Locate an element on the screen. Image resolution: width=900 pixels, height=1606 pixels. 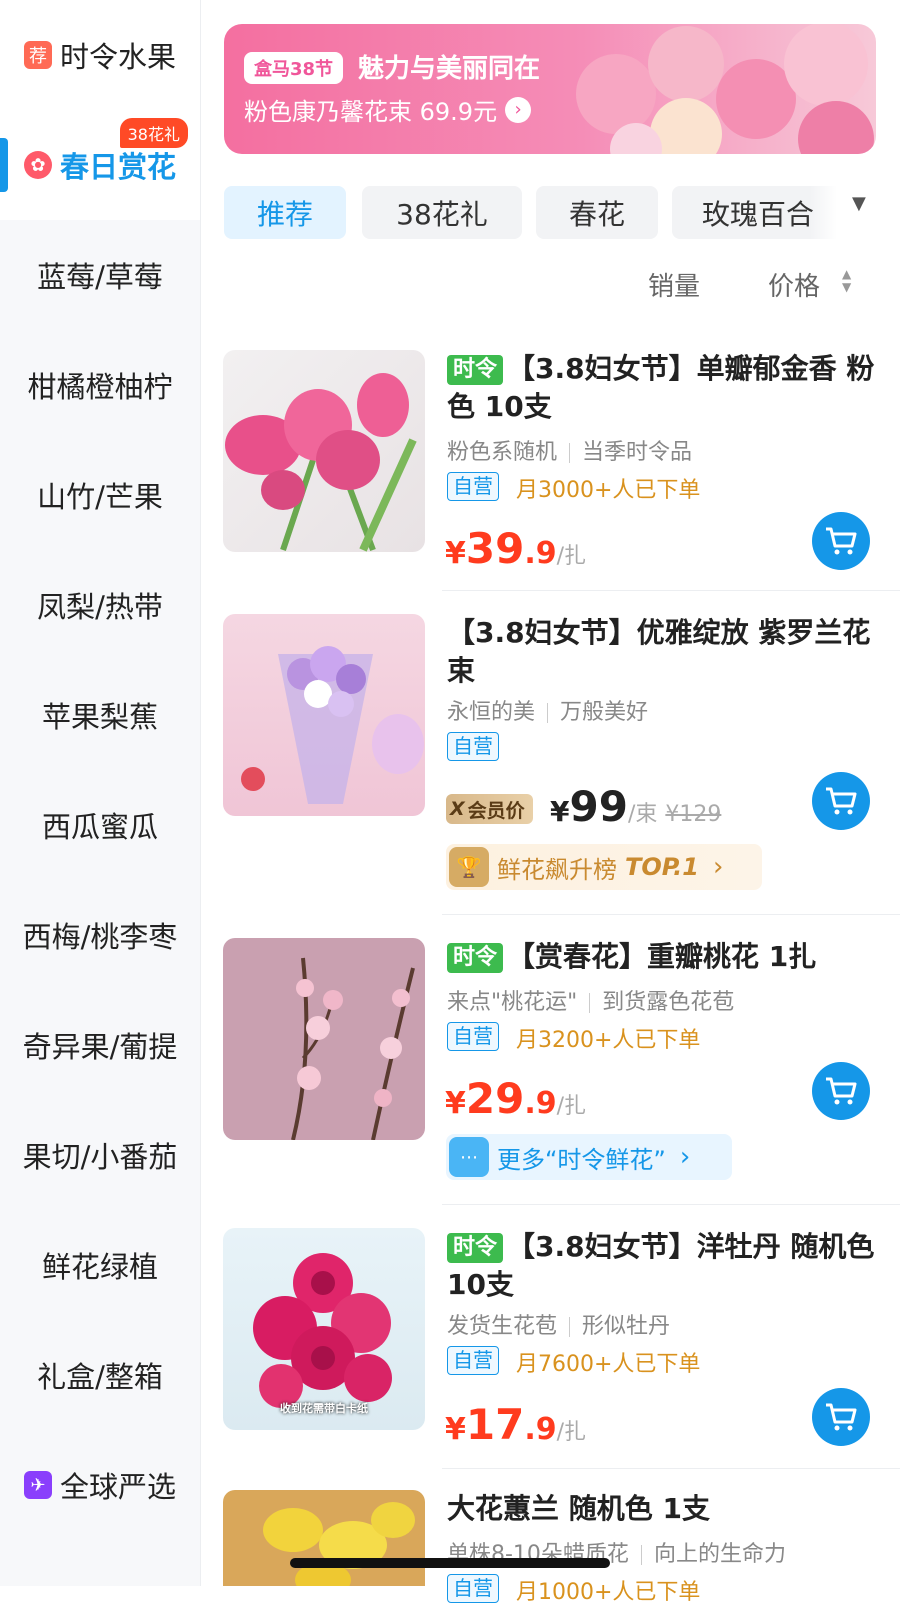
price-integer: 99 is located at coordinates (598, 806).